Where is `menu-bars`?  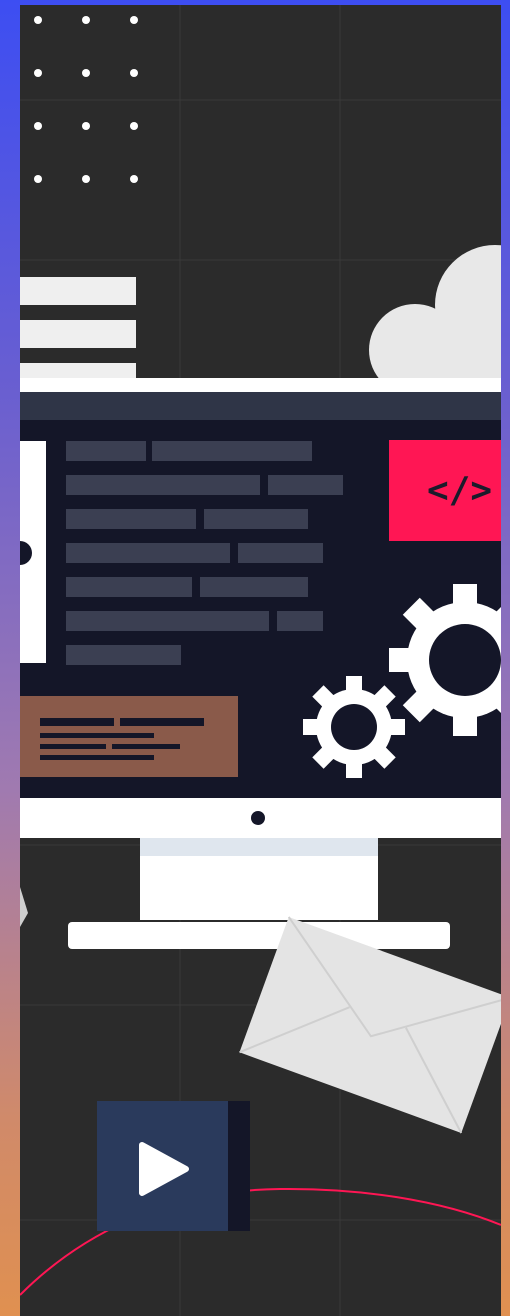 menu-bars is located at coordinates (78, 330).